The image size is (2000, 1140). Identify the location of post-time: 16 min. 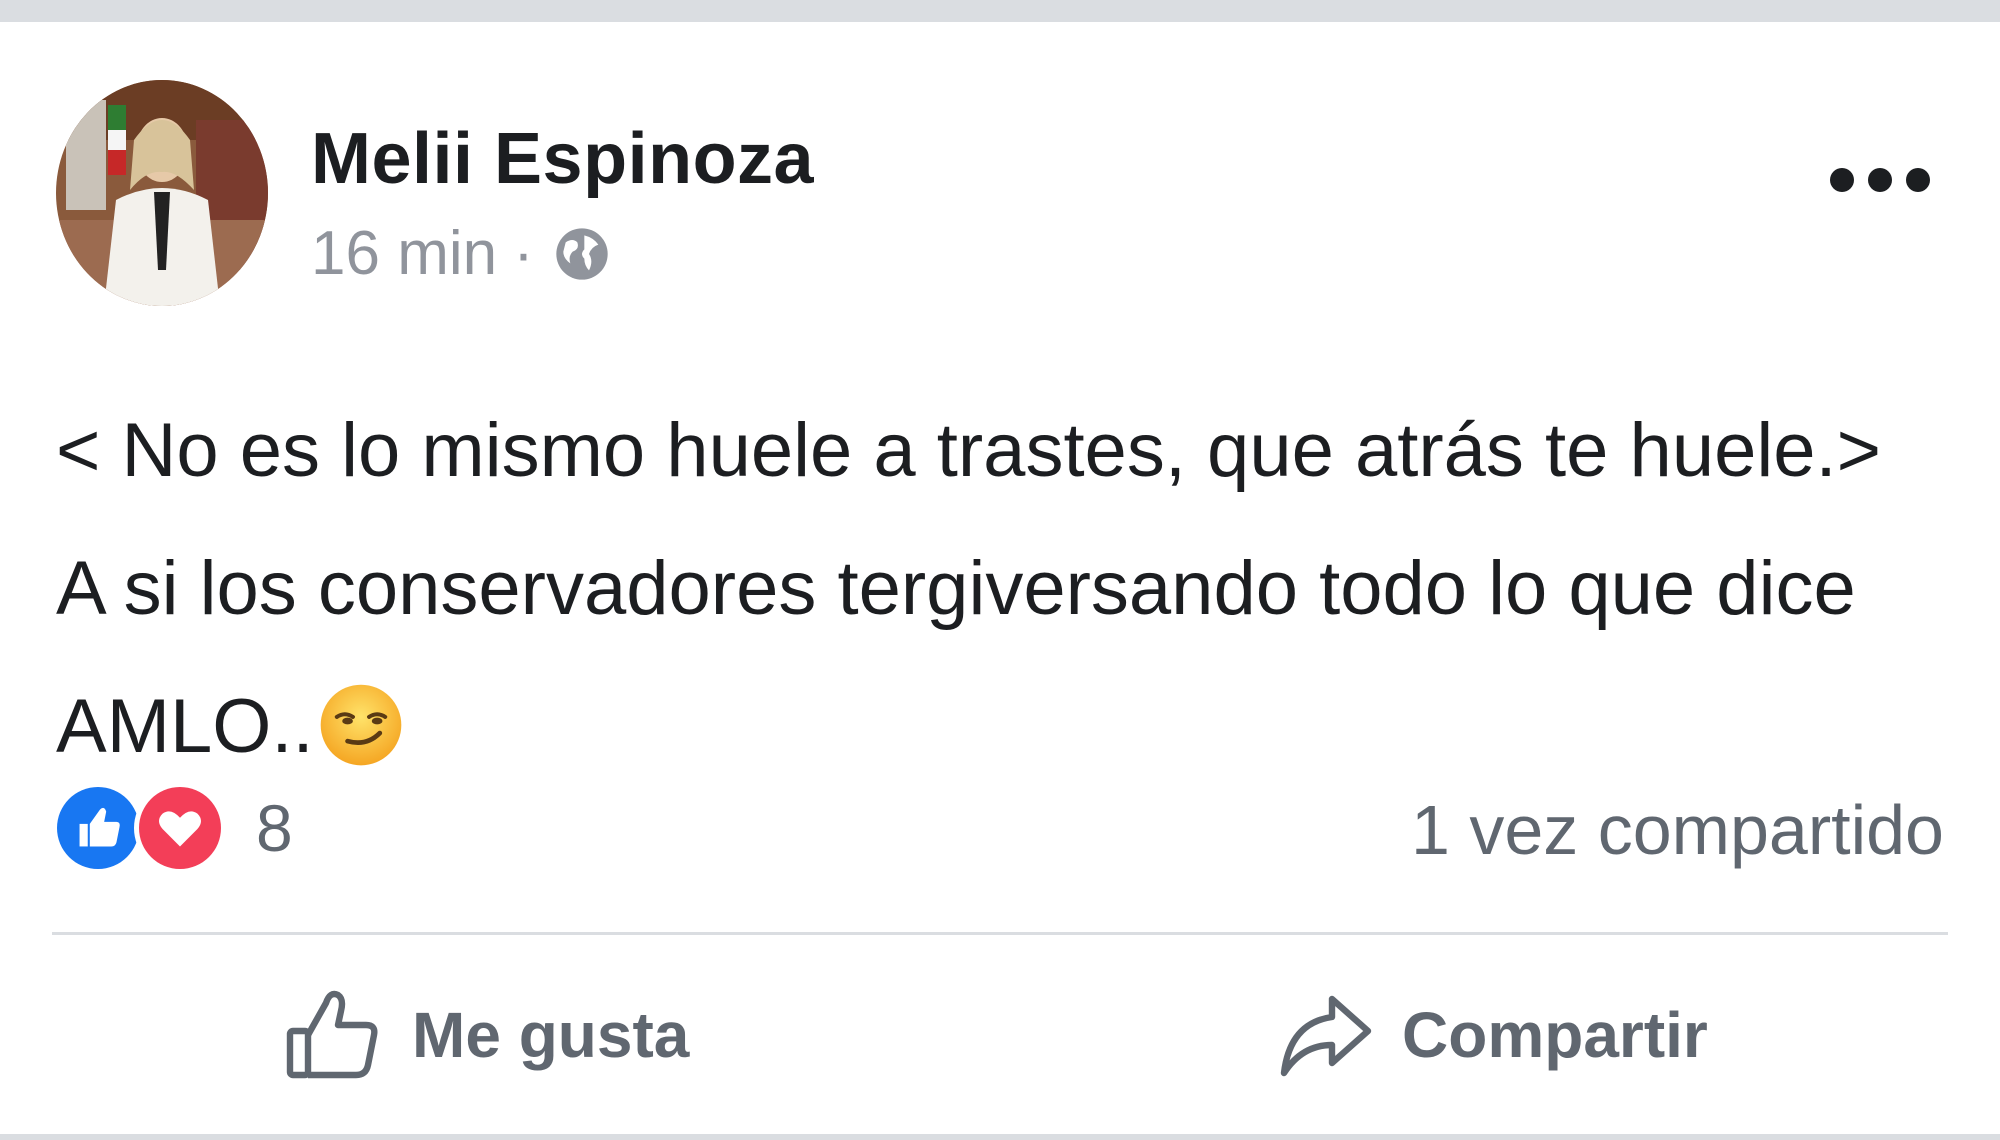
(404, 253).